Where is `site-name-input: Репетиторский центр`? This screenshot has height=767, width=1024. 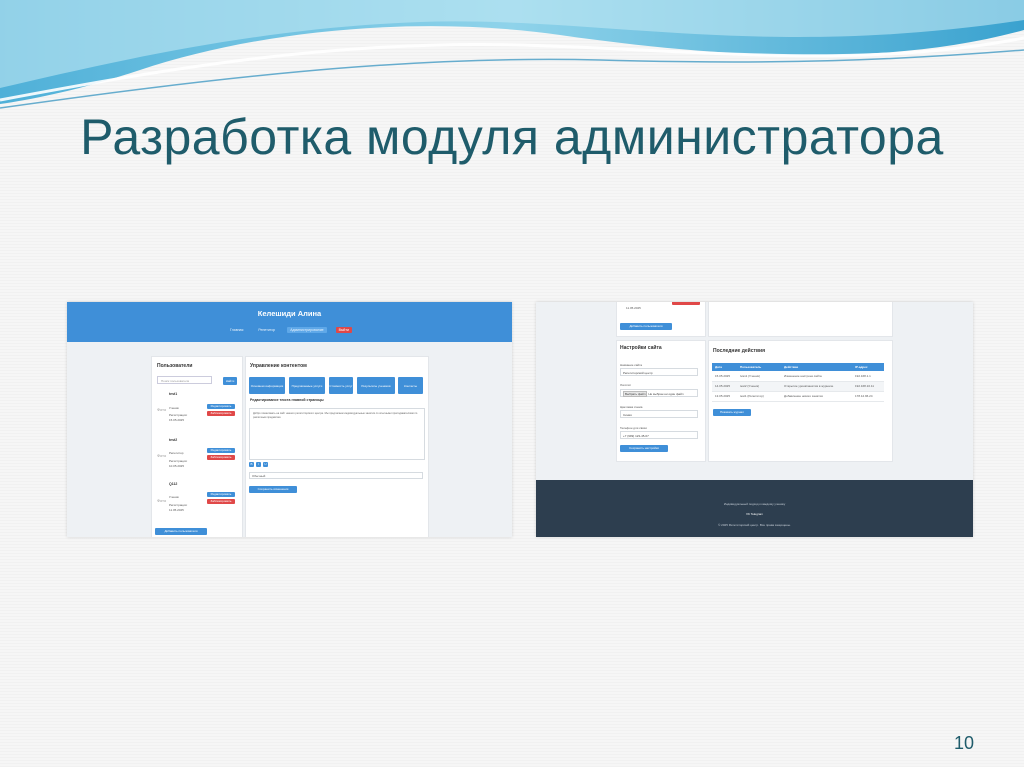 site-name-input: Репетиторский центр is located at coordinates (659, 372).